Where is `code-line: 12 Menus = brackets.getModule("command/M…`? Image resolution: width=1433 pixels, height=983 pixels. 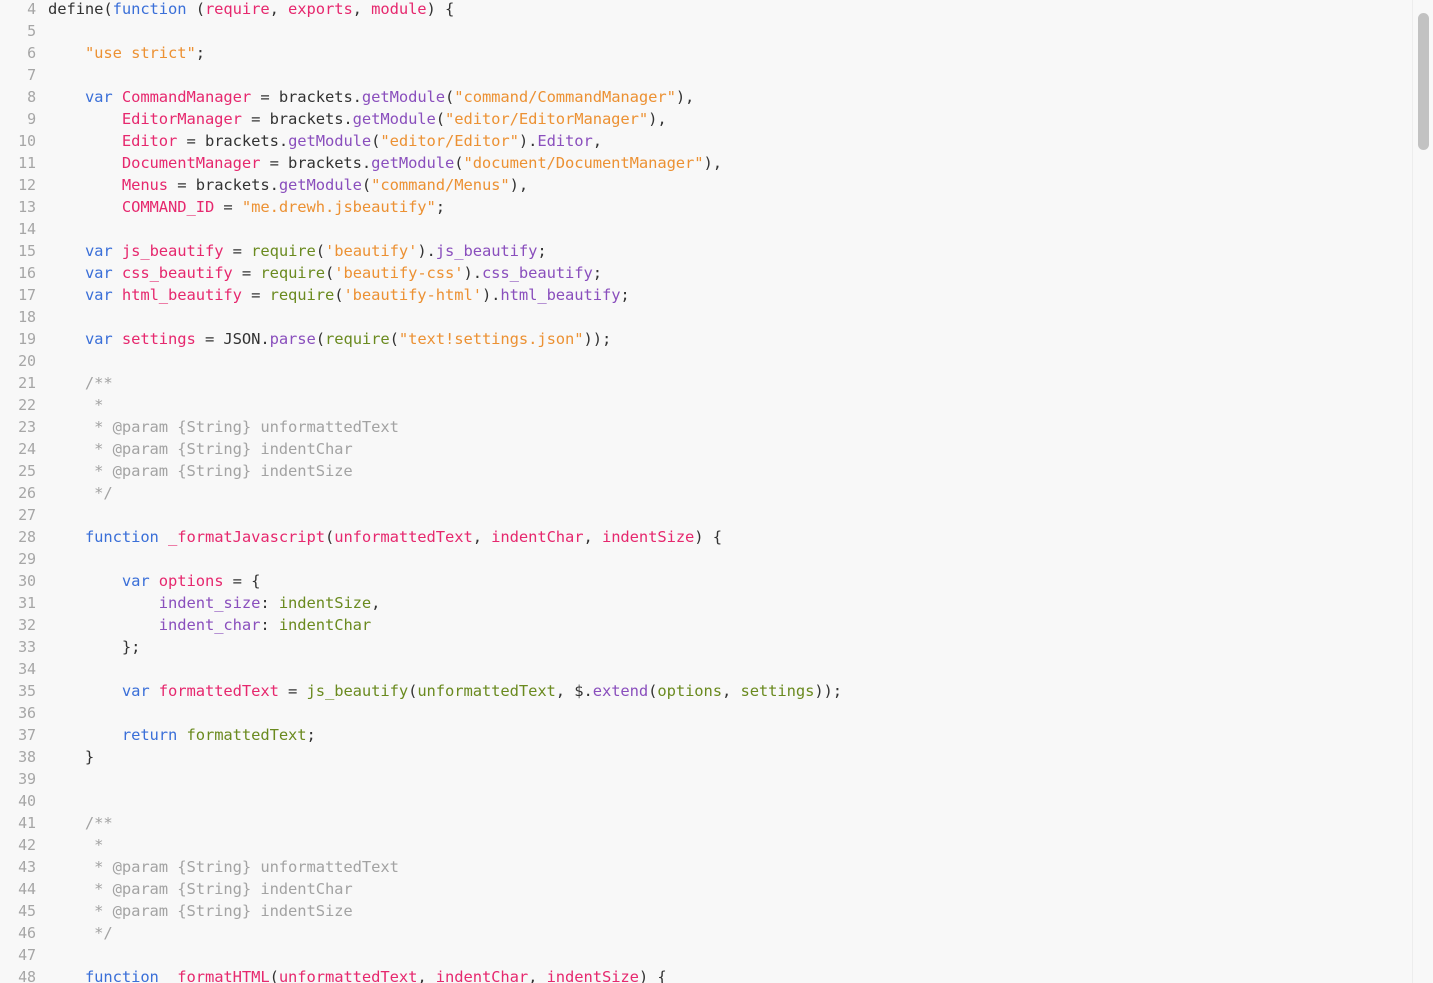
code-line: 12 Menus = brackets.getModule("command/M… is located at coordinates (706, 185).